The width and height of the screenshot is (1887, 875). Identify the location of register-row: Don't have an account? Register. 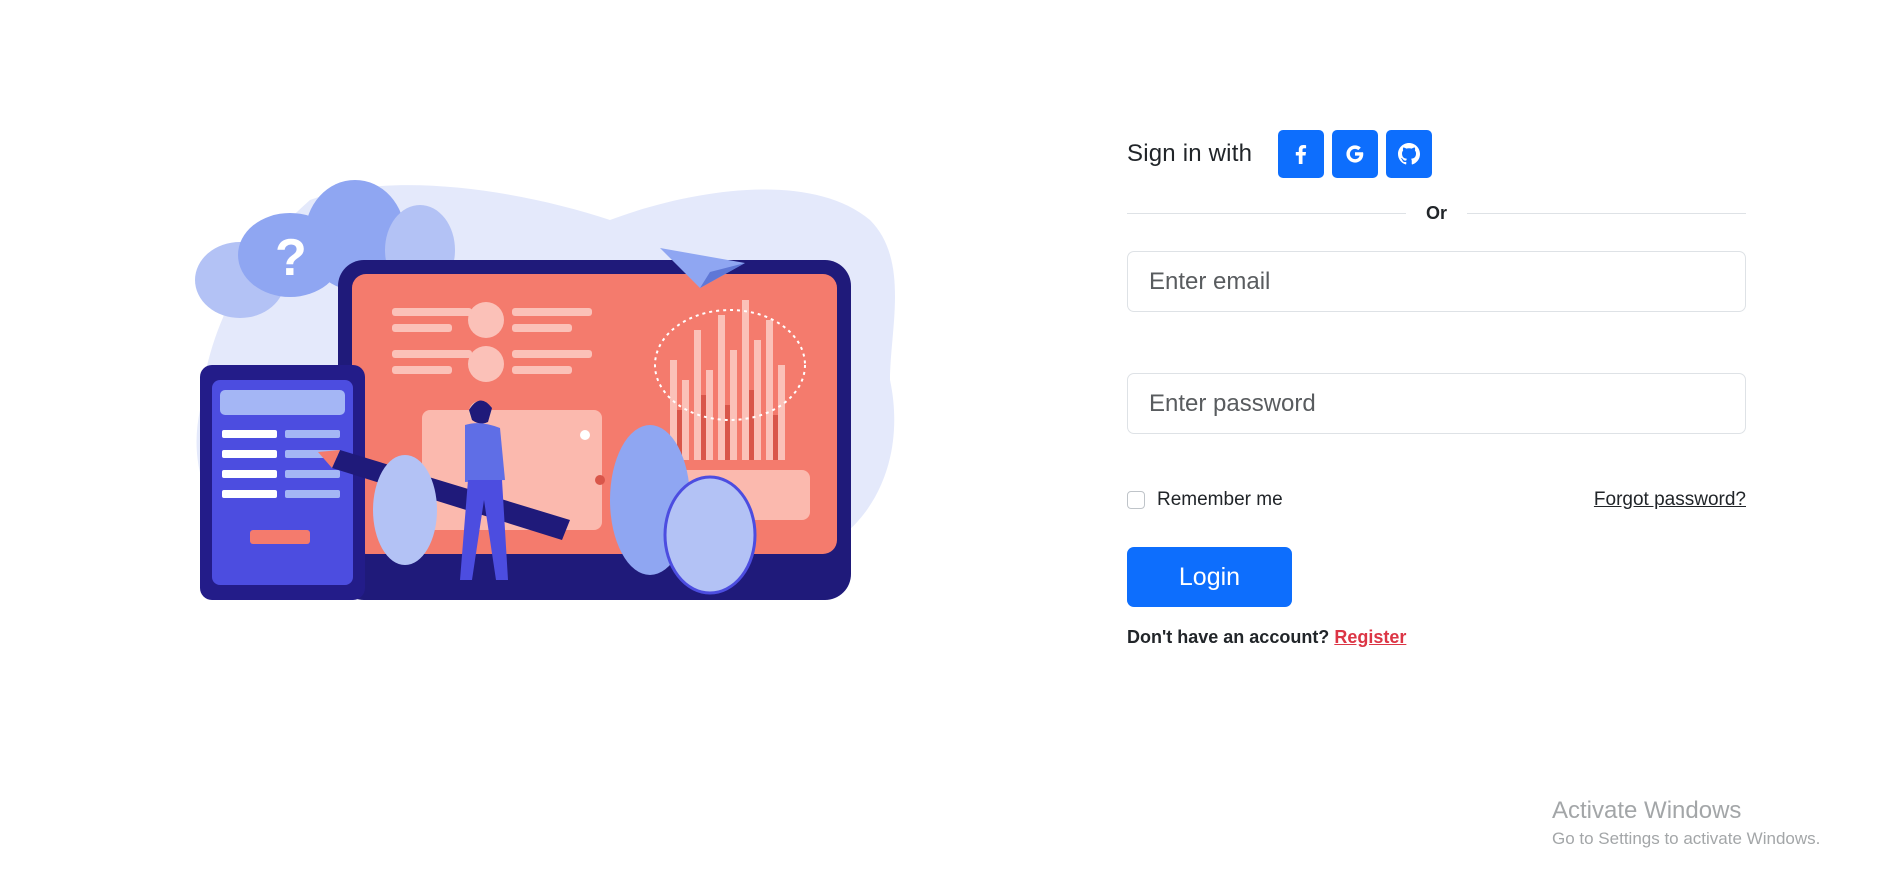
(1436, 637).